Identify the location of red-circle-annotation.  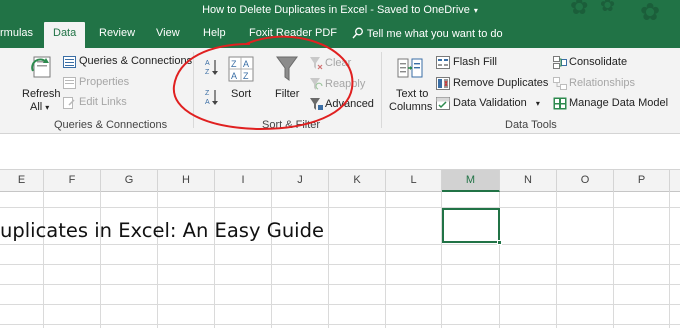
(263, 83).